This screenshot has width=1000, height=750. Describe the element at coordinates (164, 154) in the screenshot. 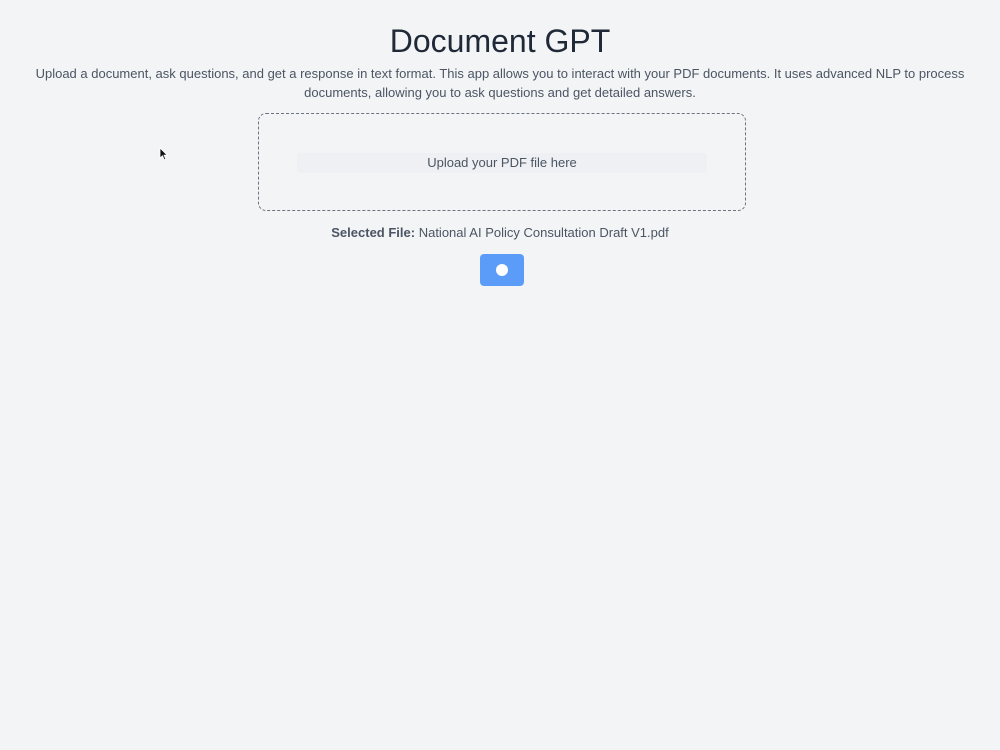

I see `mouse-pointer-icon` at that location.